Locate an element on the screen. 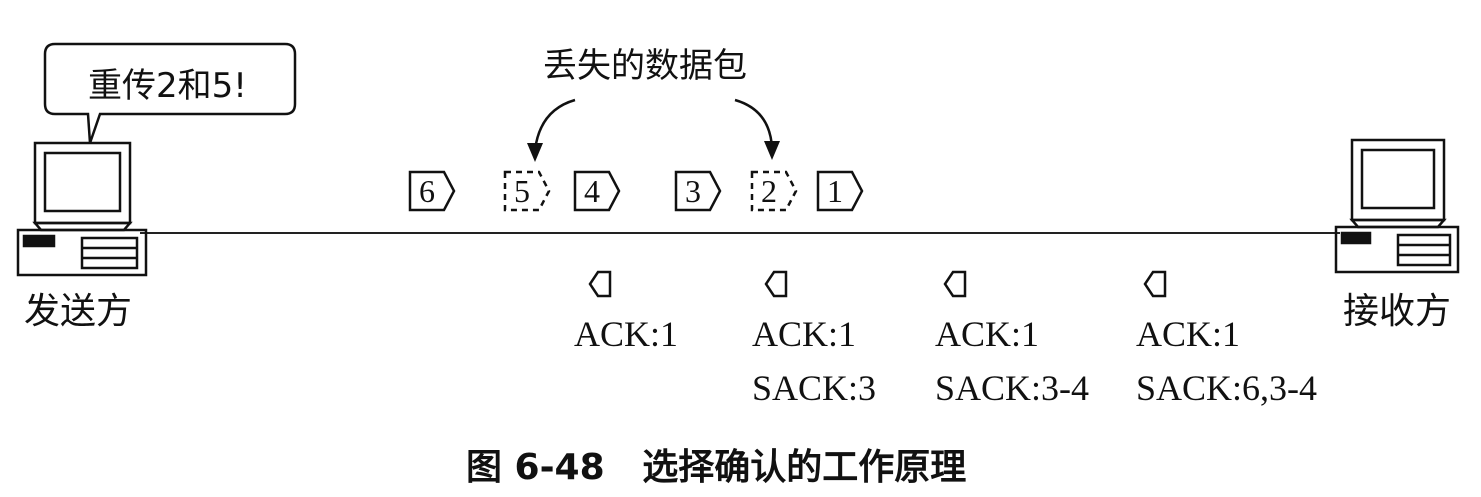 The width and height of the screenshot is (1481, 497). packet-2-lost: 2 is located at coordinates (774, 191).